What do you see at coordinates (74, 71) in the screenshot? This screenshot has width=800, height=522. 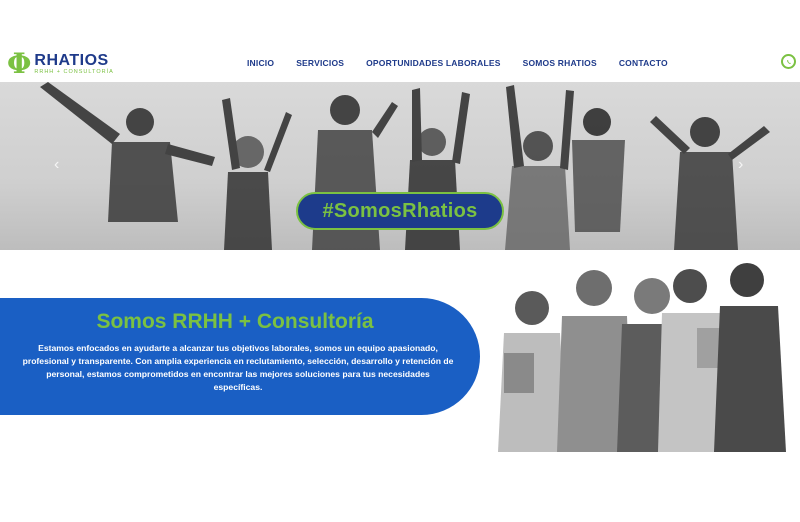 I see `logo-tagline: RRHH + CONSULTORÍA` at bounding box center [74, 71].